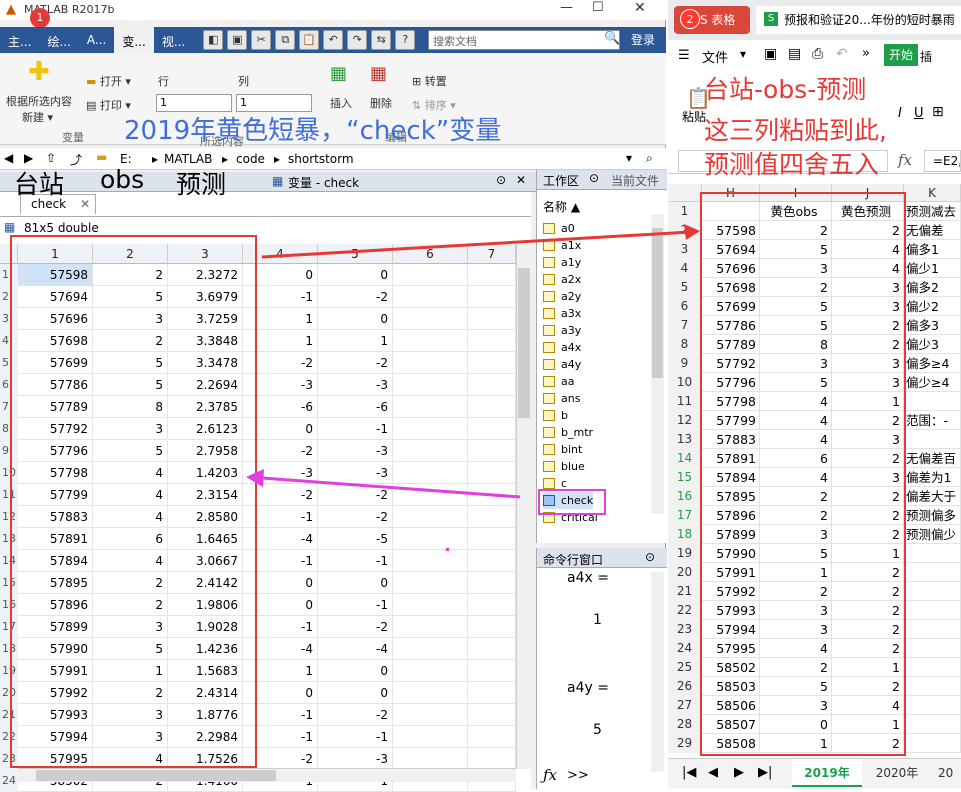 This screenshot has height=792, width=961. I want to click on magenta-arrow-line, so click(391, 487).